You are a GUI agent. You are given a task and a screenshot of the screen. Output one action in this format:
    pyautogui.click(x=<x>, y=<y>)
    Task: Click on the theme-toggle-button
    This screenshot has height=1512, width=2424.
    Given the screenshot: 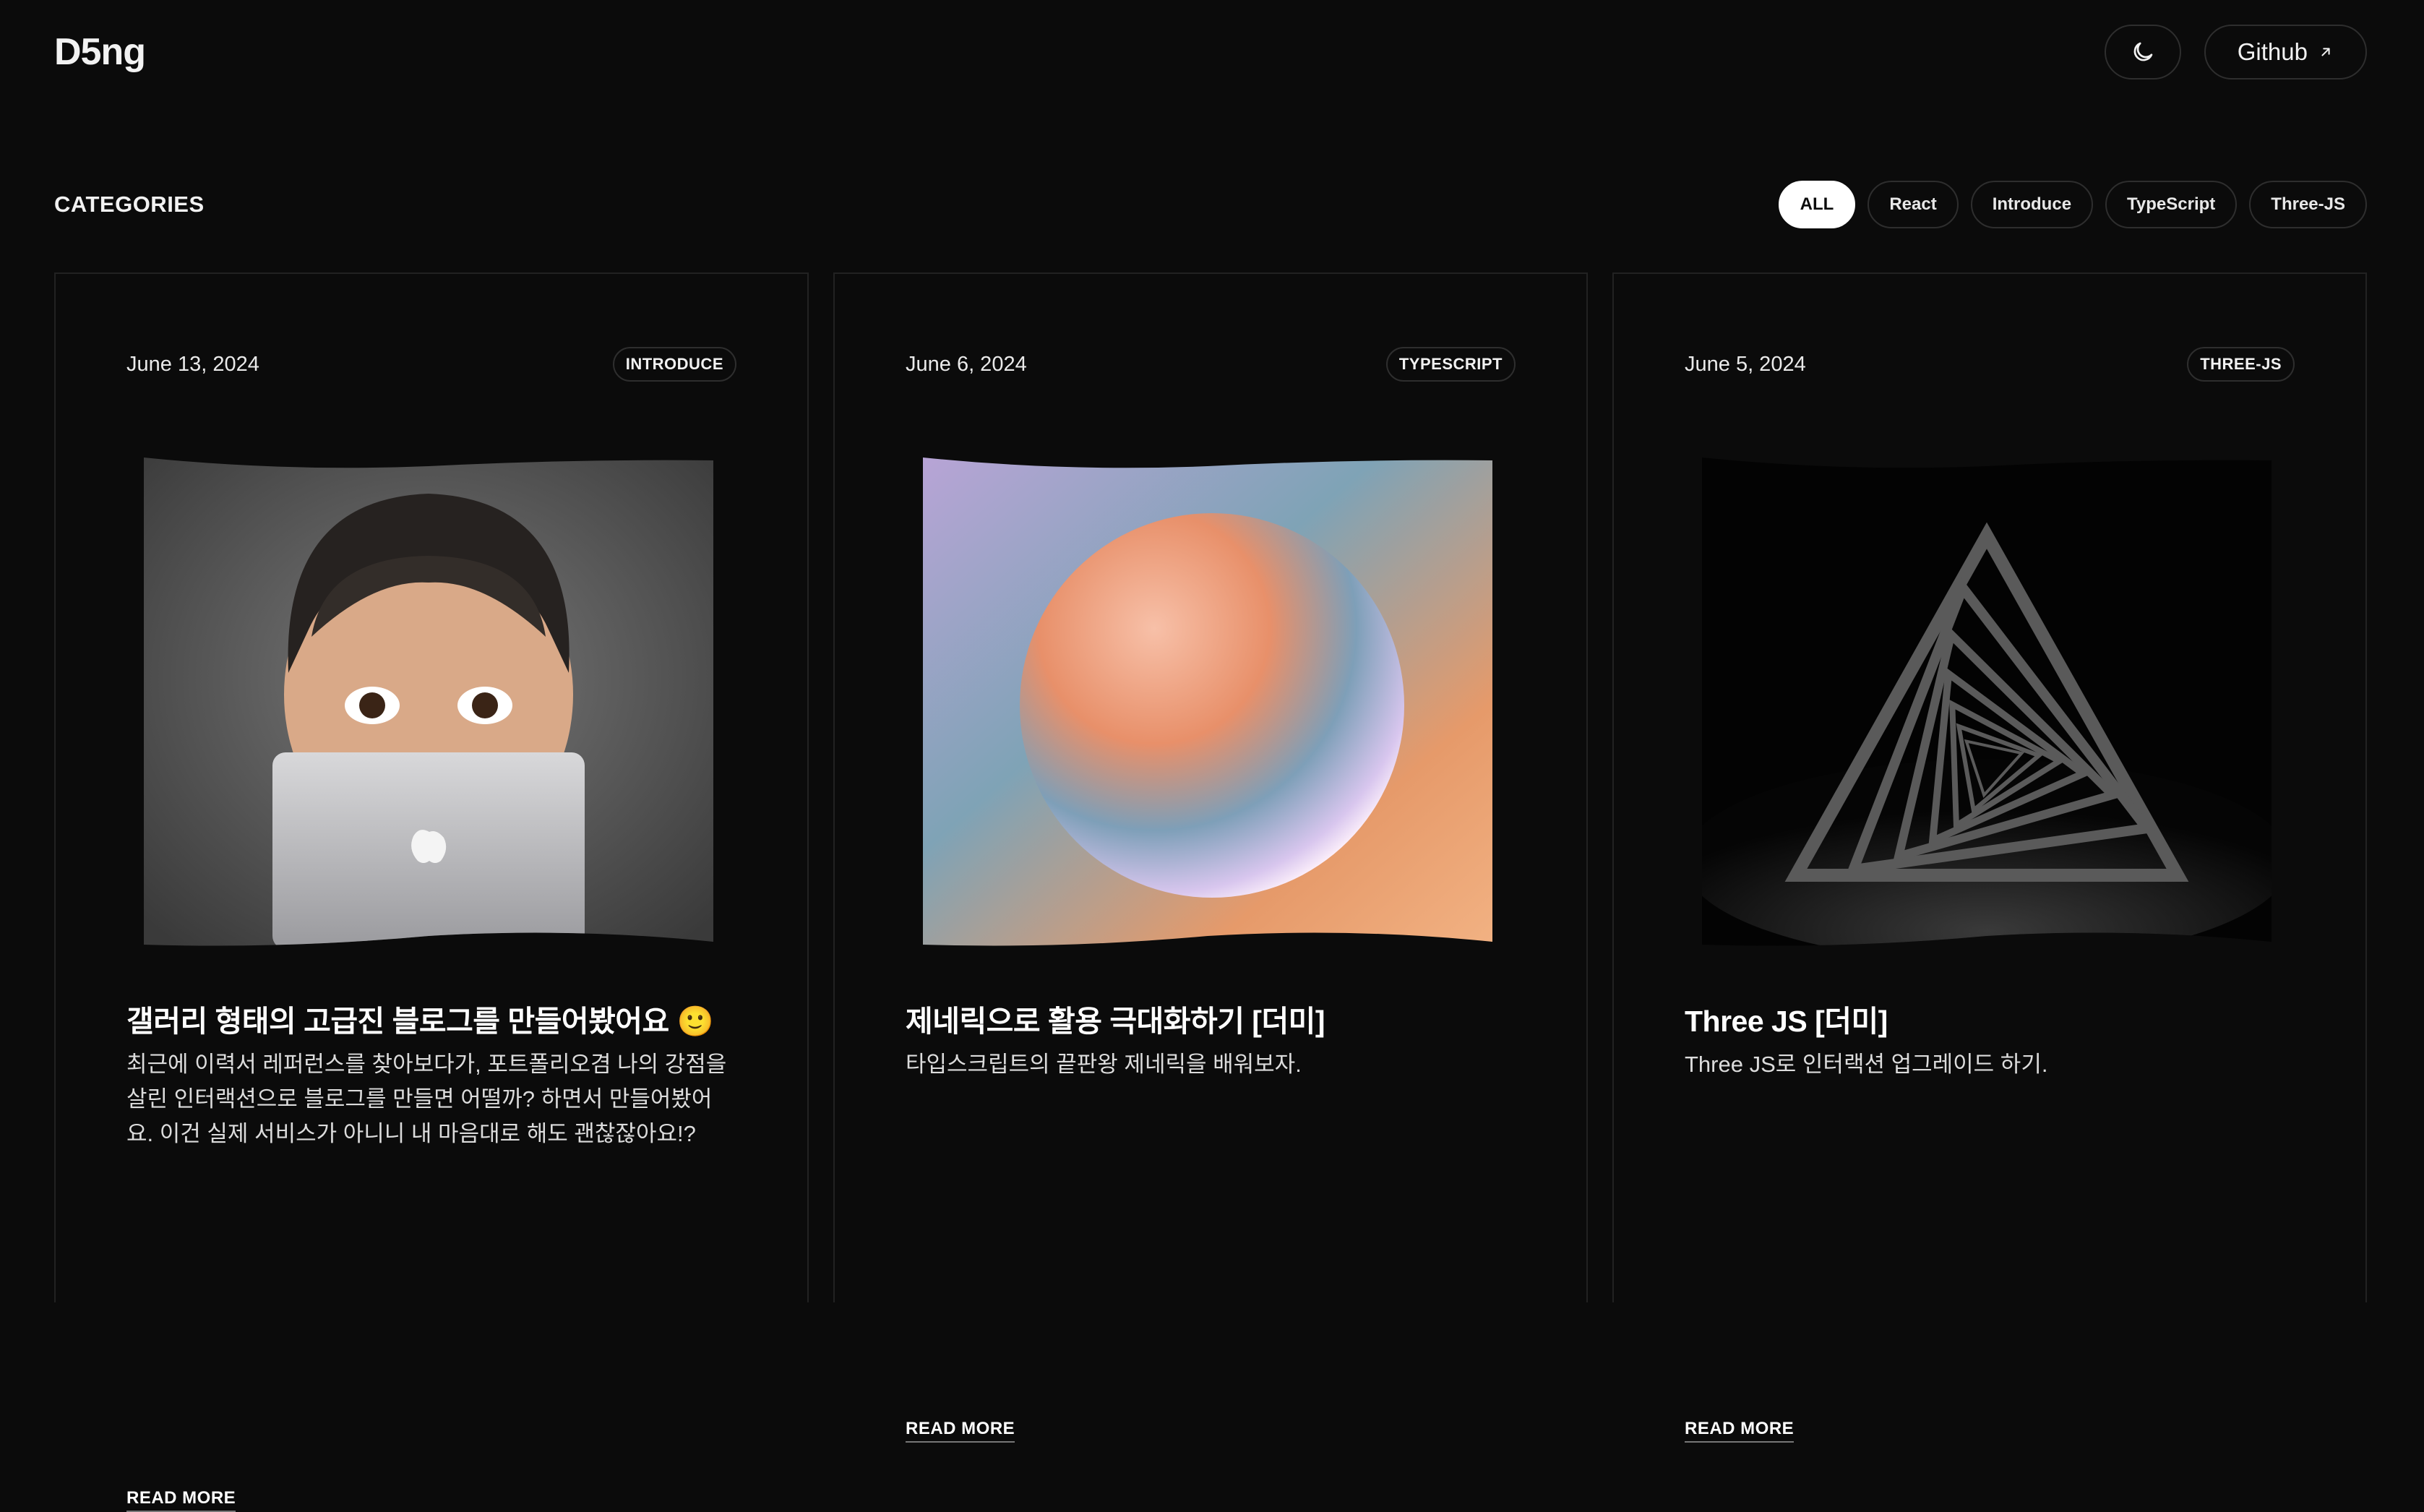 What is the action you would take?
    pyautogui.click(x=2142, y=52)
    